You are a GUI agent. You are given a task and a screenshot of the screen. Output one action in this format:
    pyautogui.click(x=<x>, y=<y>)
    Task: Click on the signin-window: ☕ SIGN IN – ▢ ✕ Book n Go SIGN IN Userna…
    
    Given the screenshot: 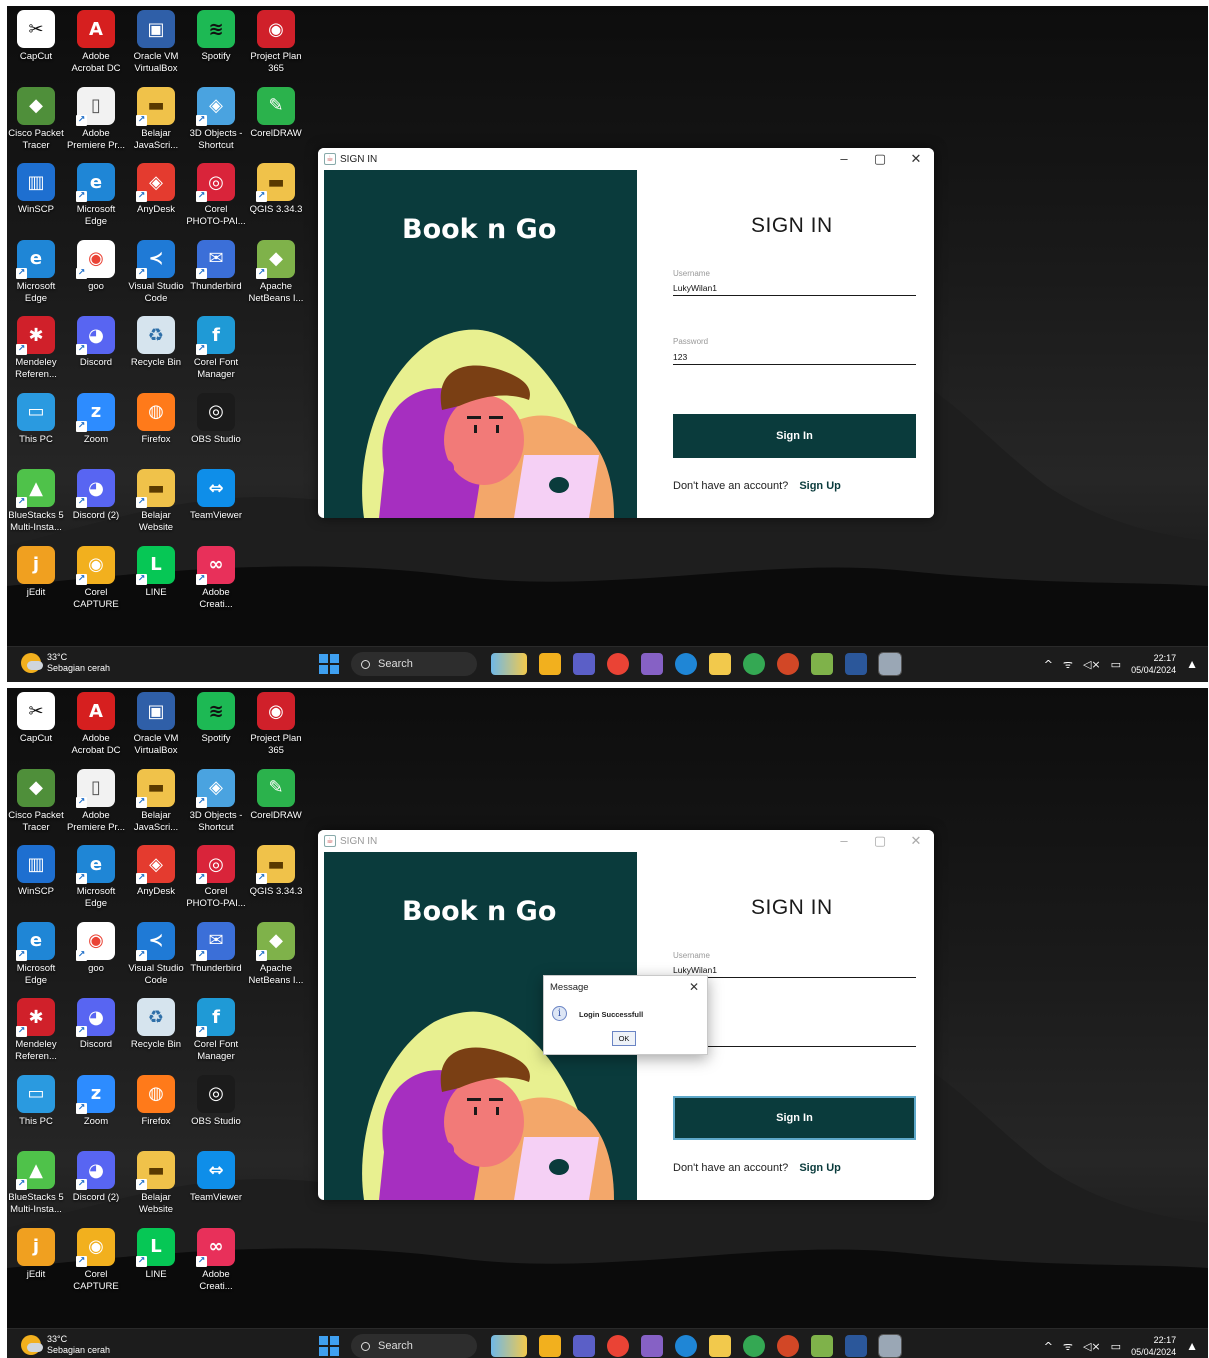 What is the action you would take?
    pyautogui.click(x=626, y=333)
    